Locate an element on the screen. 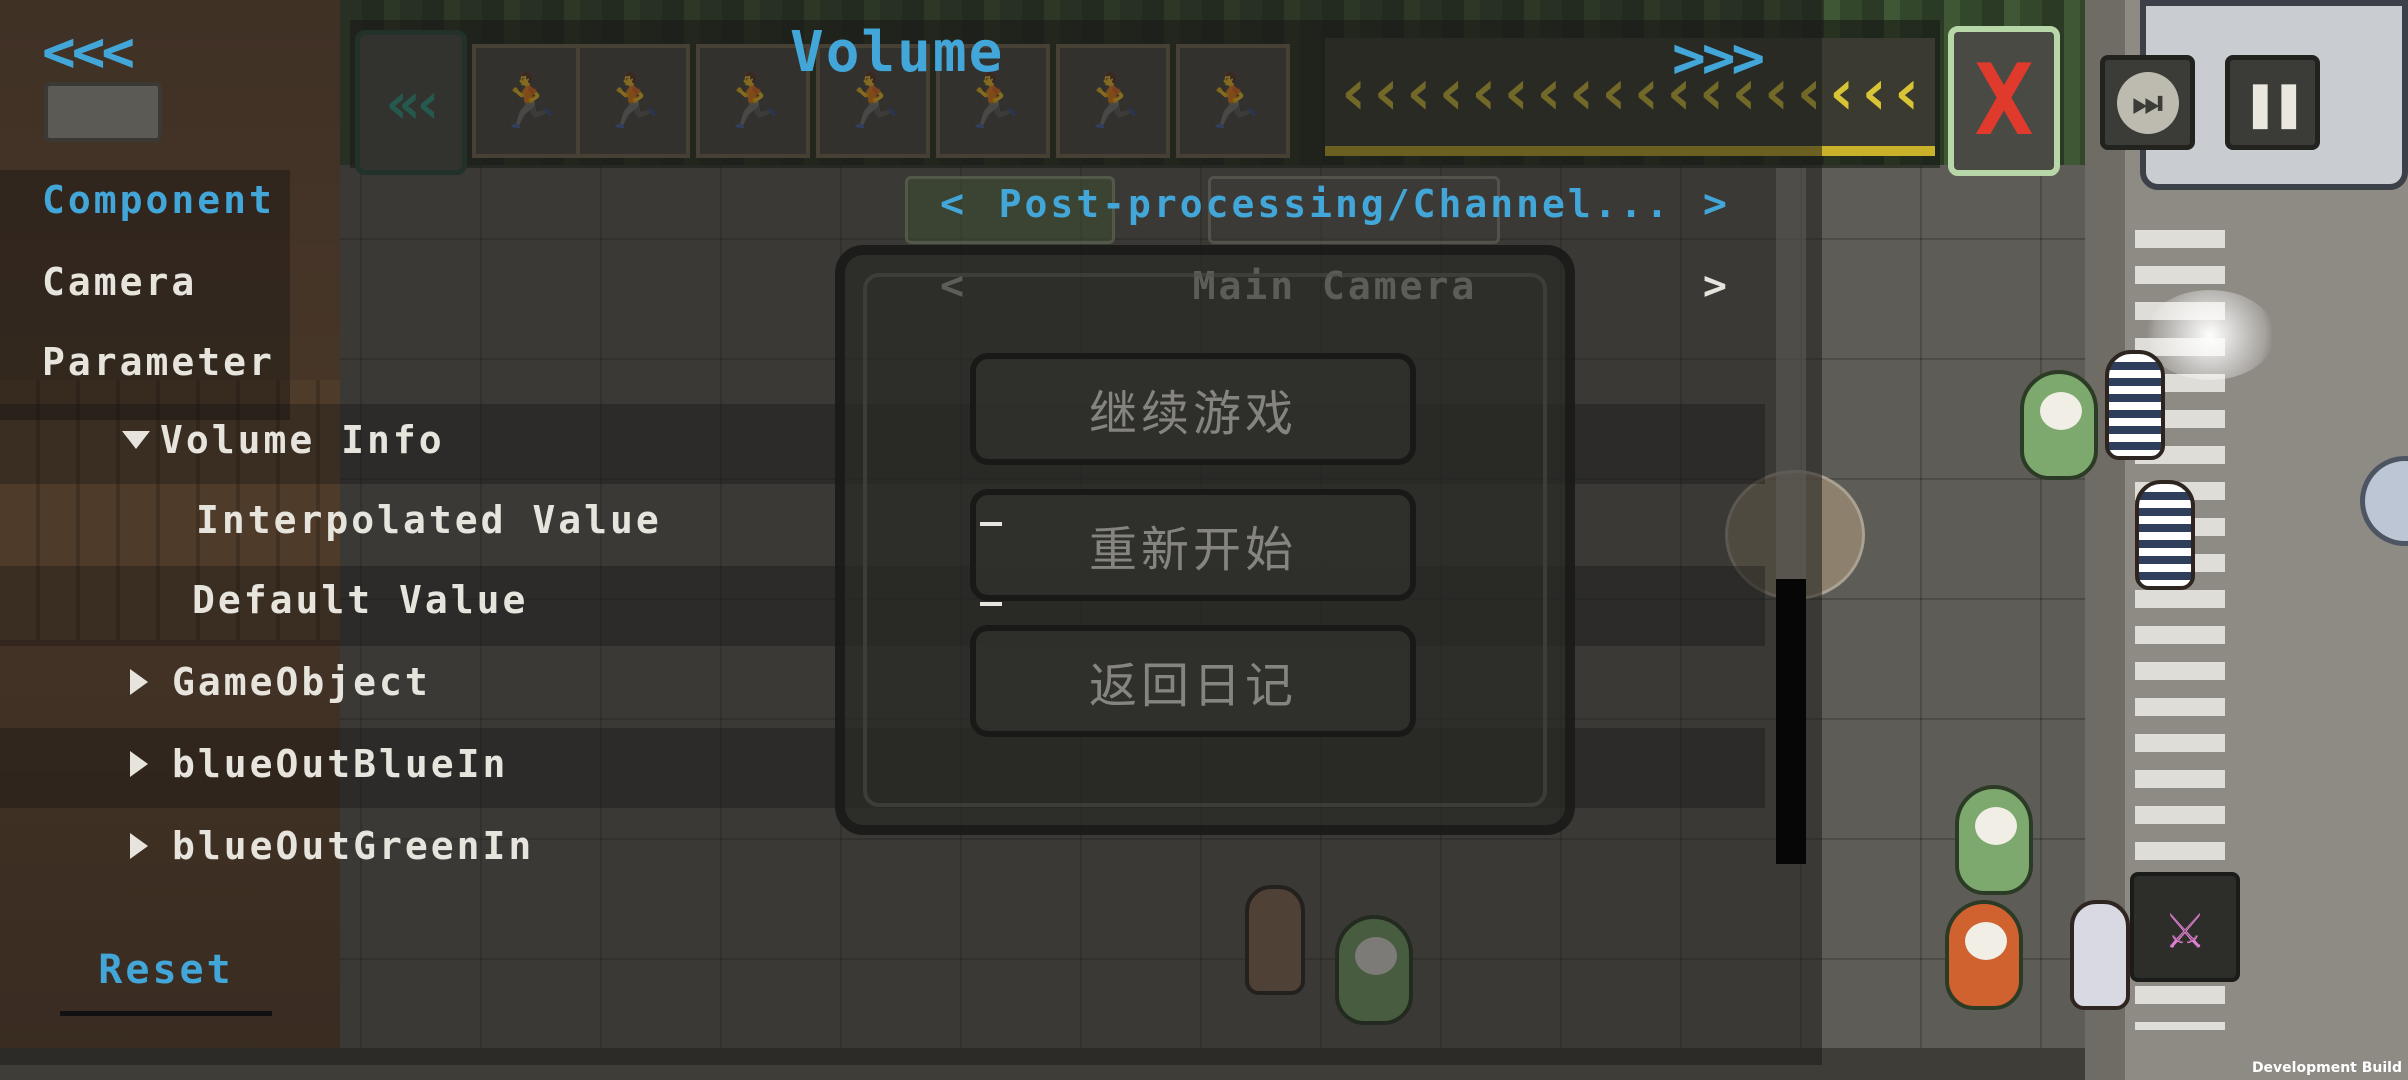 The width and height of the screenshot is (2408, 1080). component-selector: < Post-processing/Channel... > is located at coordinates (1335, 204).